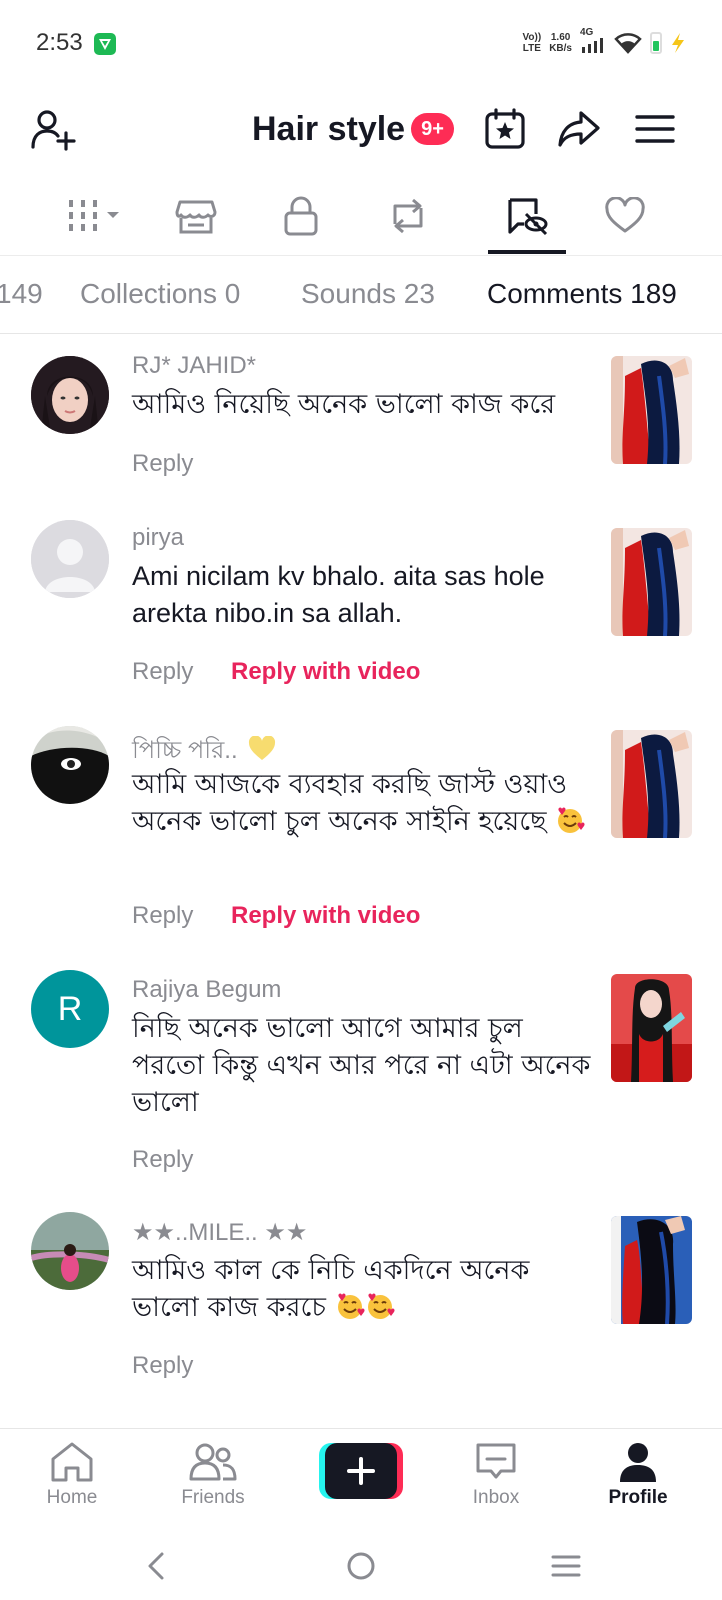  I want to click on tab-private, so click(301, 216).